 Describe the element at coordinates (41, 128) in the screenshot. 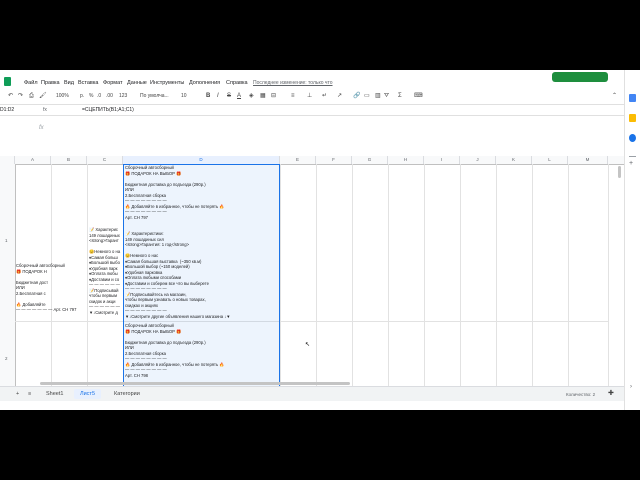

I see `fx-large-icon: fx` at that location.